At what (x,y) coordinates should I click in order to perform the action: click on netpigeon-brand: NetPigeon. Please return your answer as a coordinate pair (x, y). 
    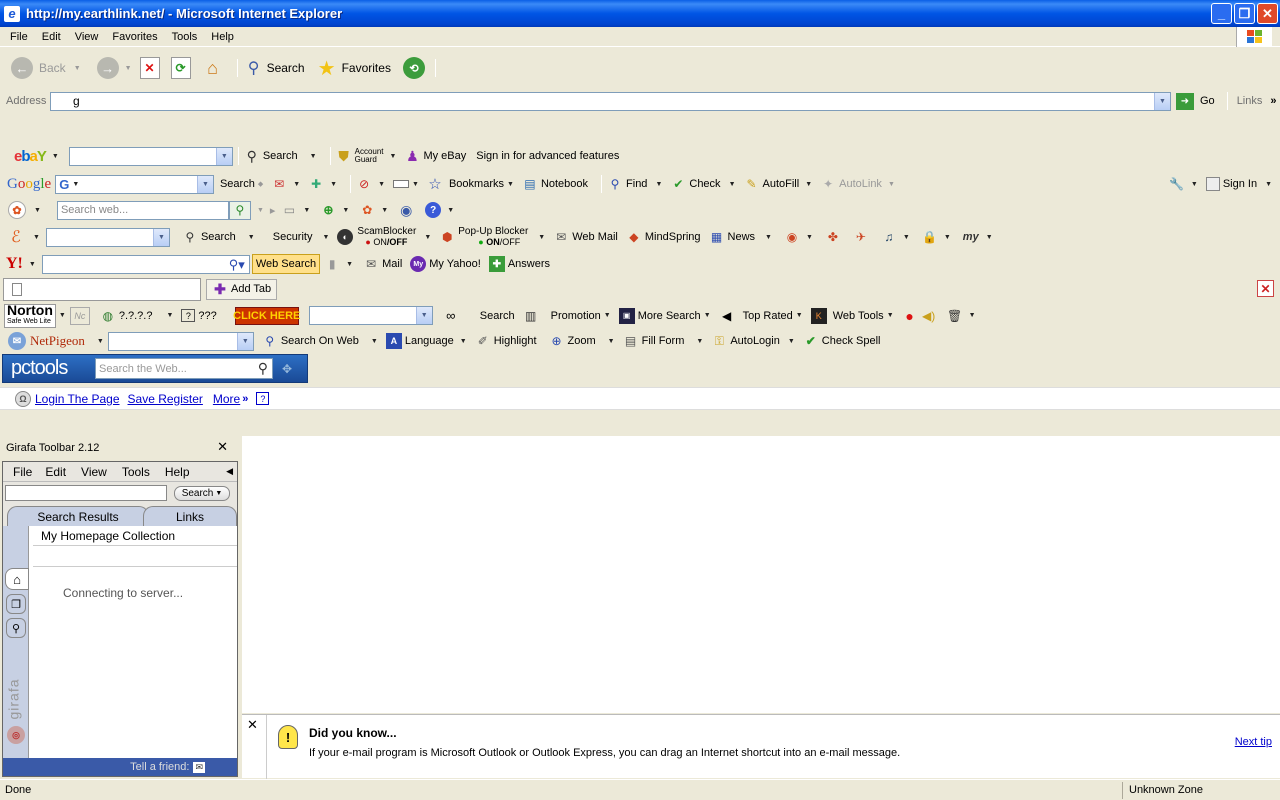
    Looking at the image, I should click on (57, 341).